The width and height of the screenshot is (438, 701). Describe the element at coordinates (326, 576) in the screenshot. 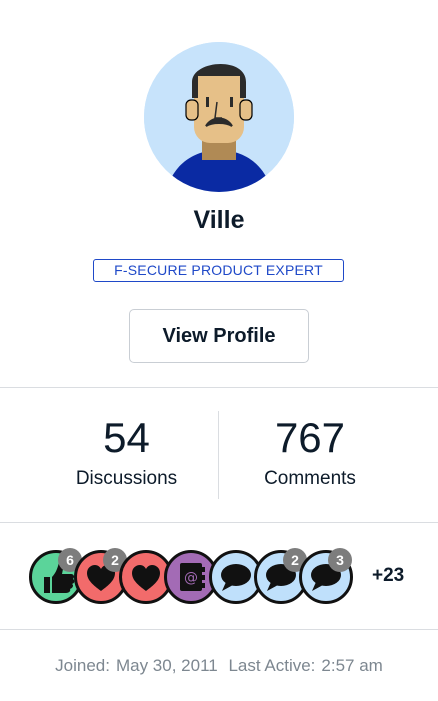

I see `badge: 3` at that location.